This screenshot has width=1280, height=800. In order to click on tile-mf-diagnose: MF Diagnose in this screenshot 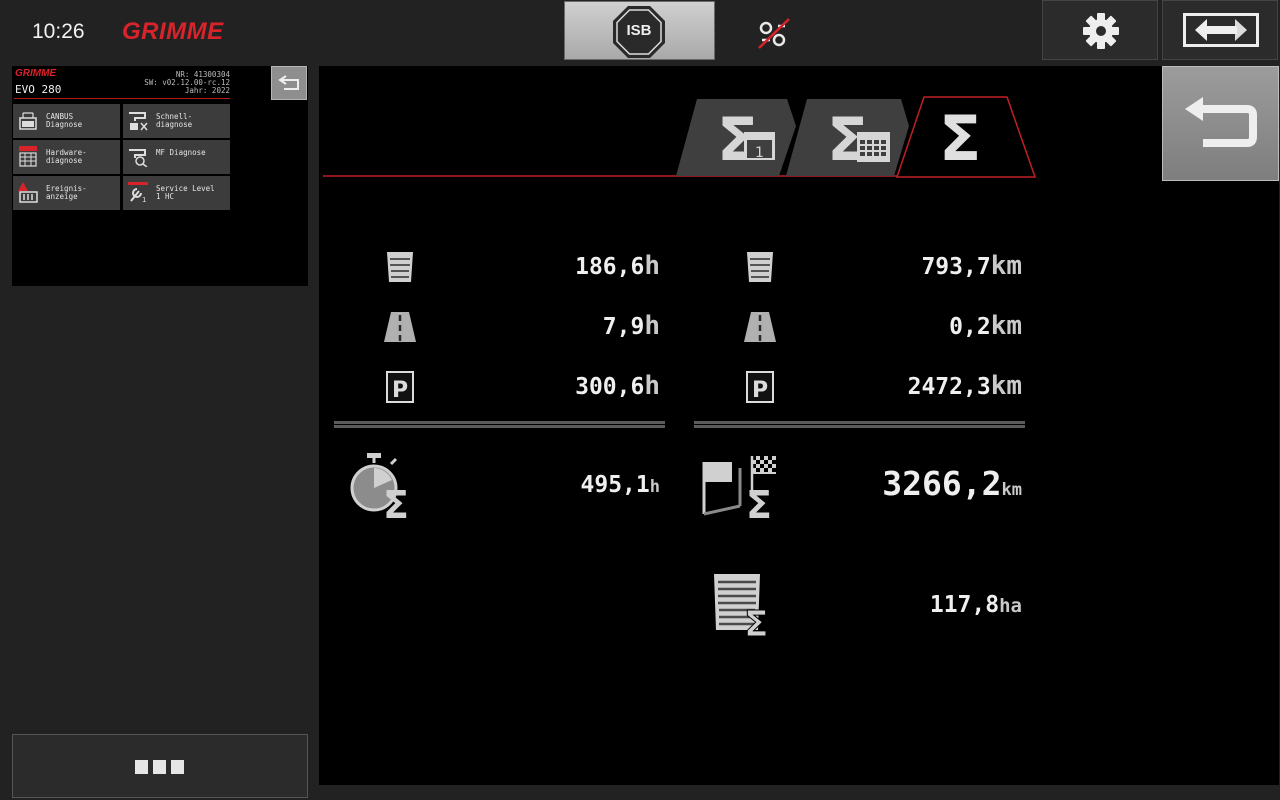, I will do `click(176, 157)`.